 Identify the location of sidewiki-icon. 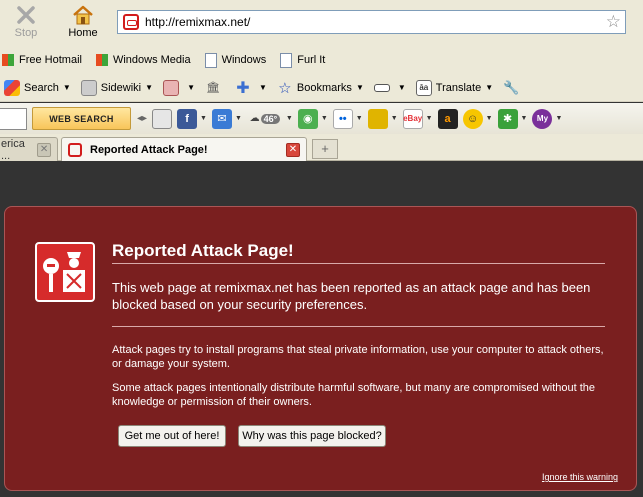
(88, 87).